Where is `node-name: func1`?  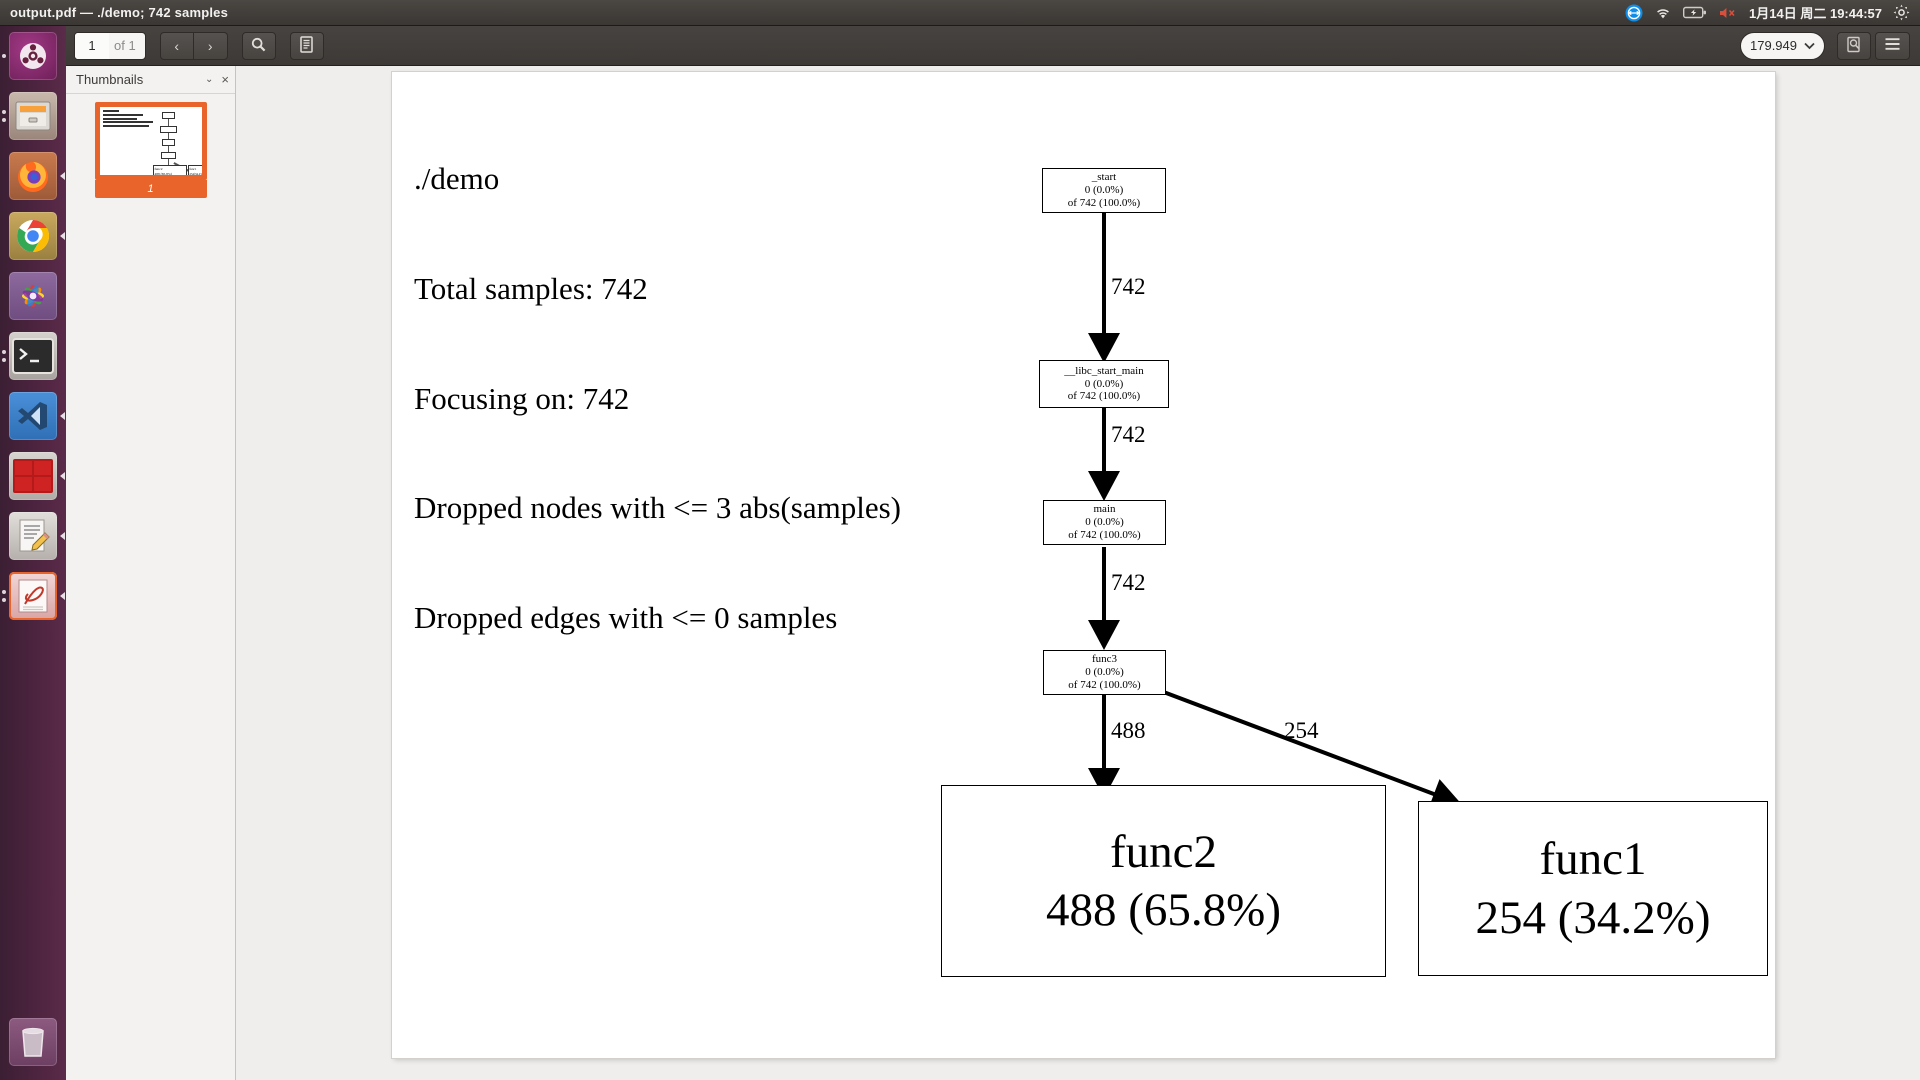 node-name: func1 is located at coordinates (1593, 859).